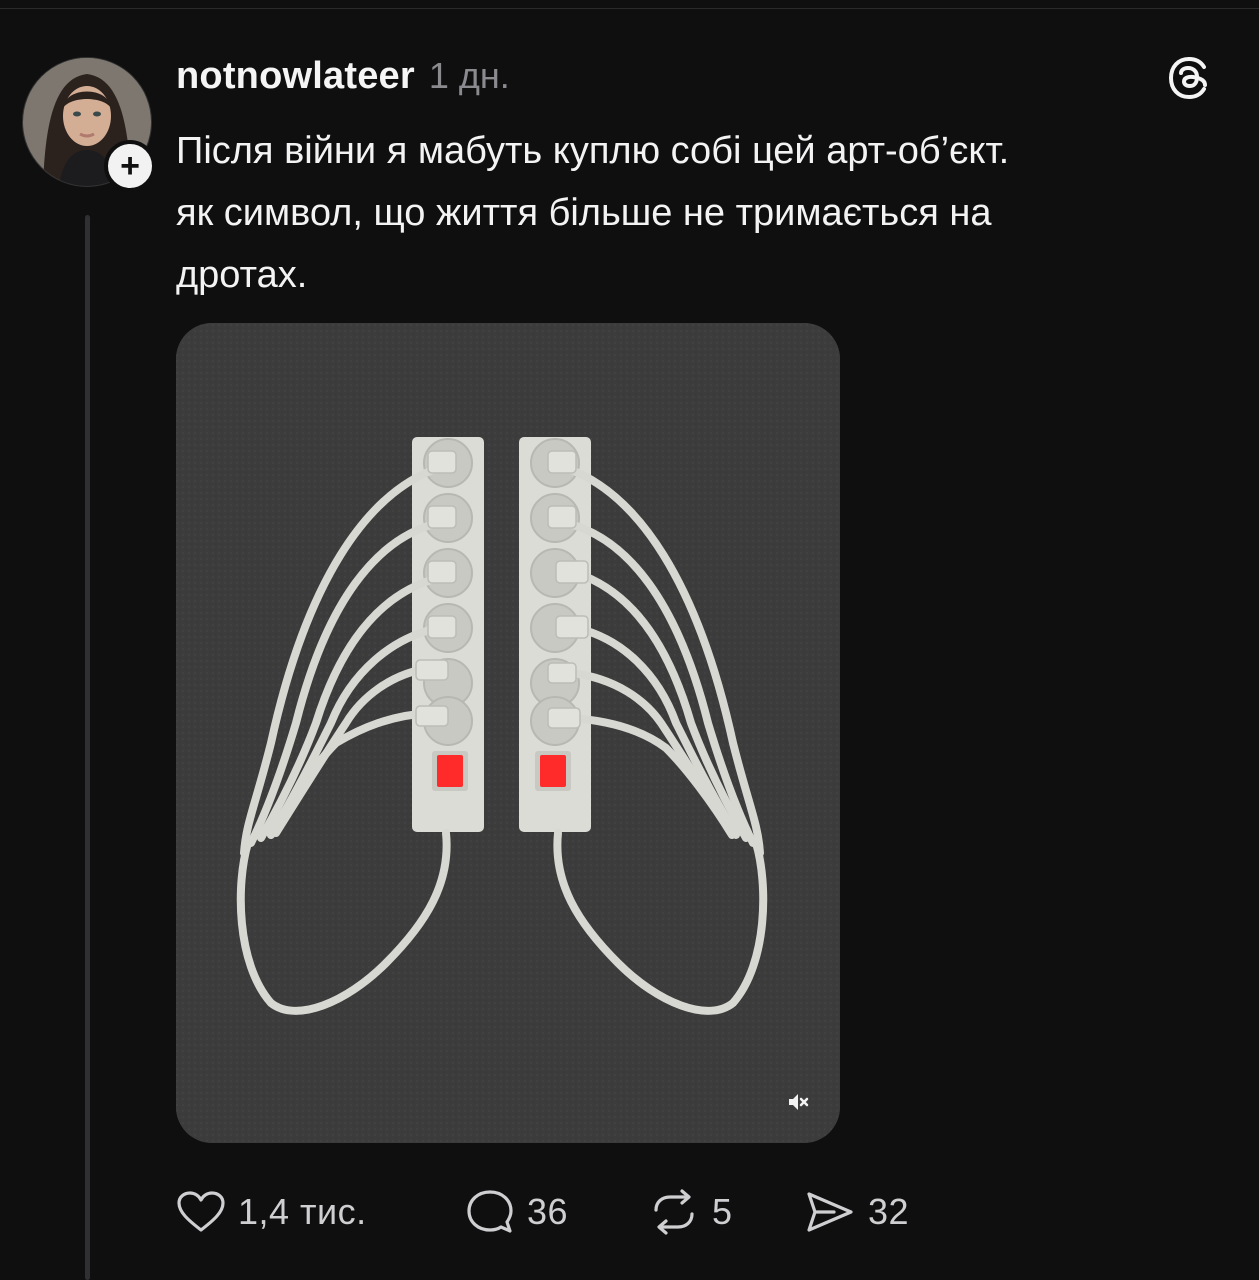 This screenshot has width=1259, height=1280. Describe the element at coordinates (798, 1102) in the screenshot. I see `mute-icon` at that location.